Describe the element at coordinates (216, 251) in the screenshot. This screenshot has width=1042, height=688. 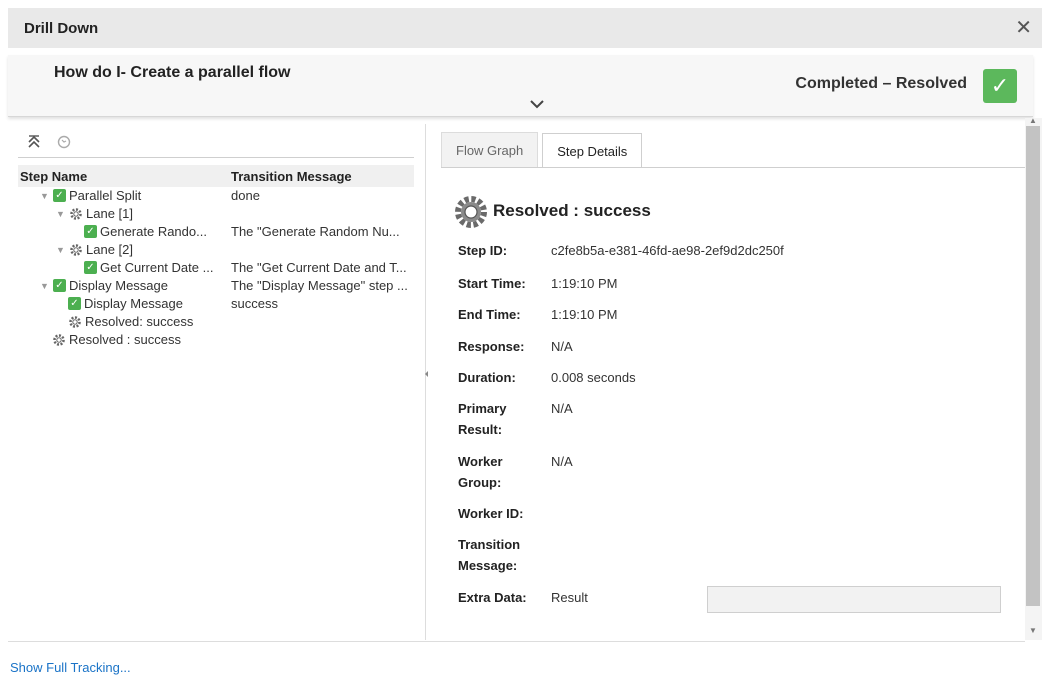
I see `tree-row: ▼ Lane [2]` at that location.